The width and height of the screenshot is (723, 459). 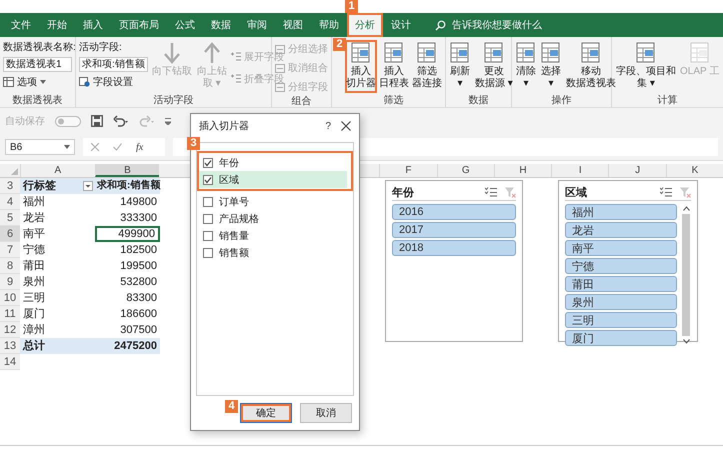 I want to click on table-cell-text: 532800, so click(x=138, y=282).